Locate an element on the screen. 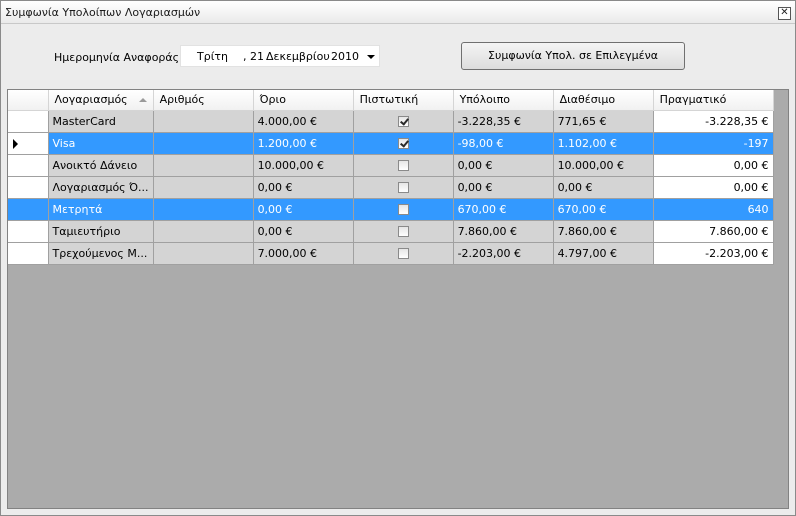  cell-limit: 10.000,00 € is located at coordinates (303, 165).